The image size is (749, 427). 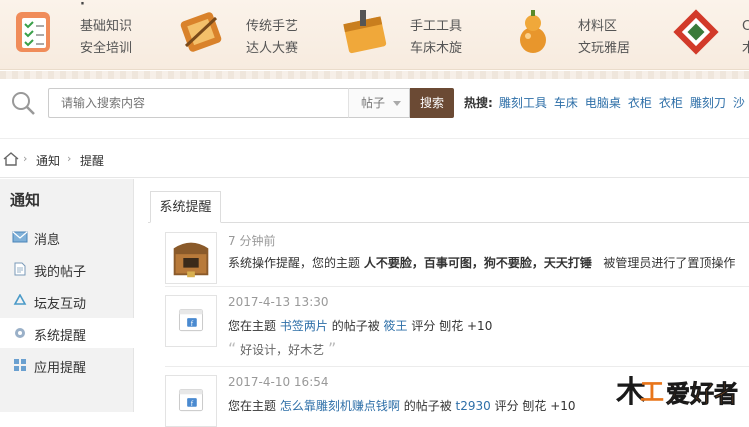 I want to click on category-label: 文玩雅居, so click(x=604, y=49).